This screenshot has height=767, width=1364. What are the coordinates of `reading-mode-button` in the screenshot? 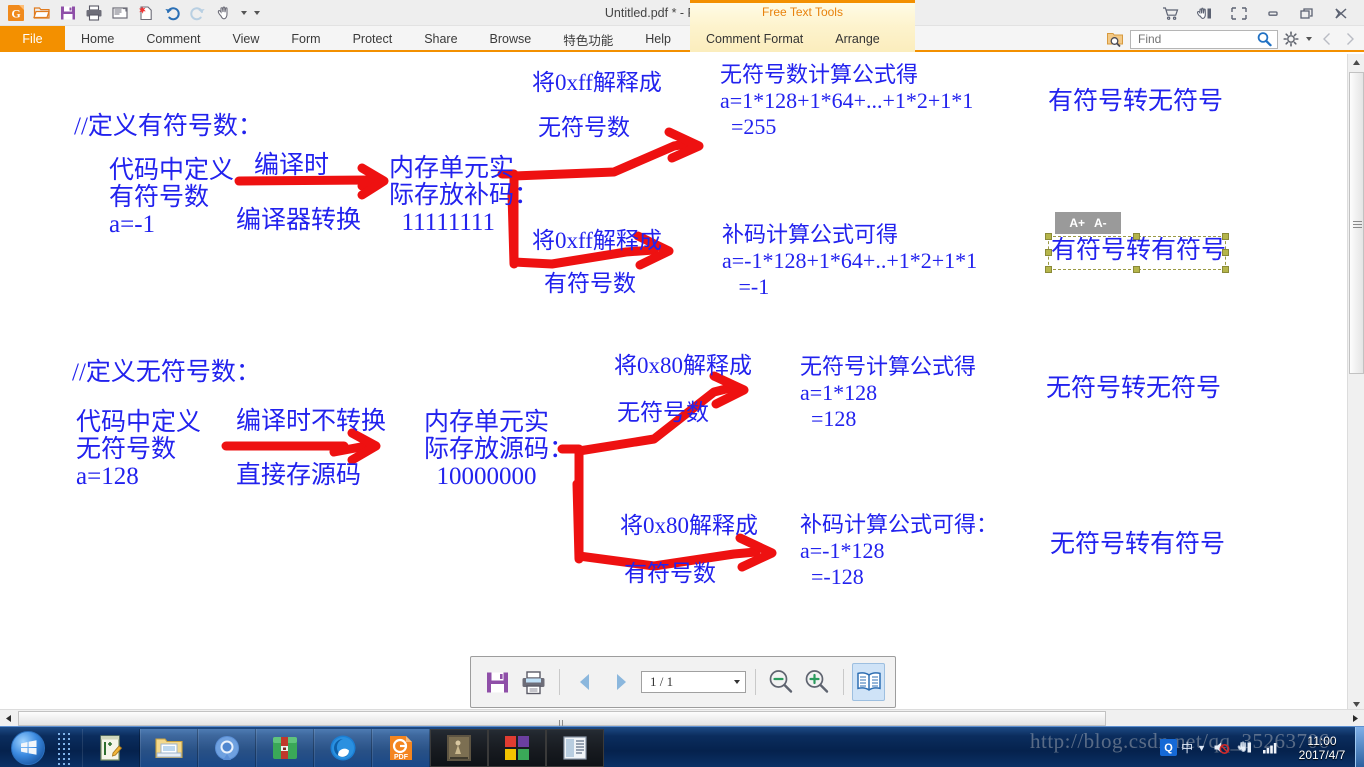 It's located at (868, 682).